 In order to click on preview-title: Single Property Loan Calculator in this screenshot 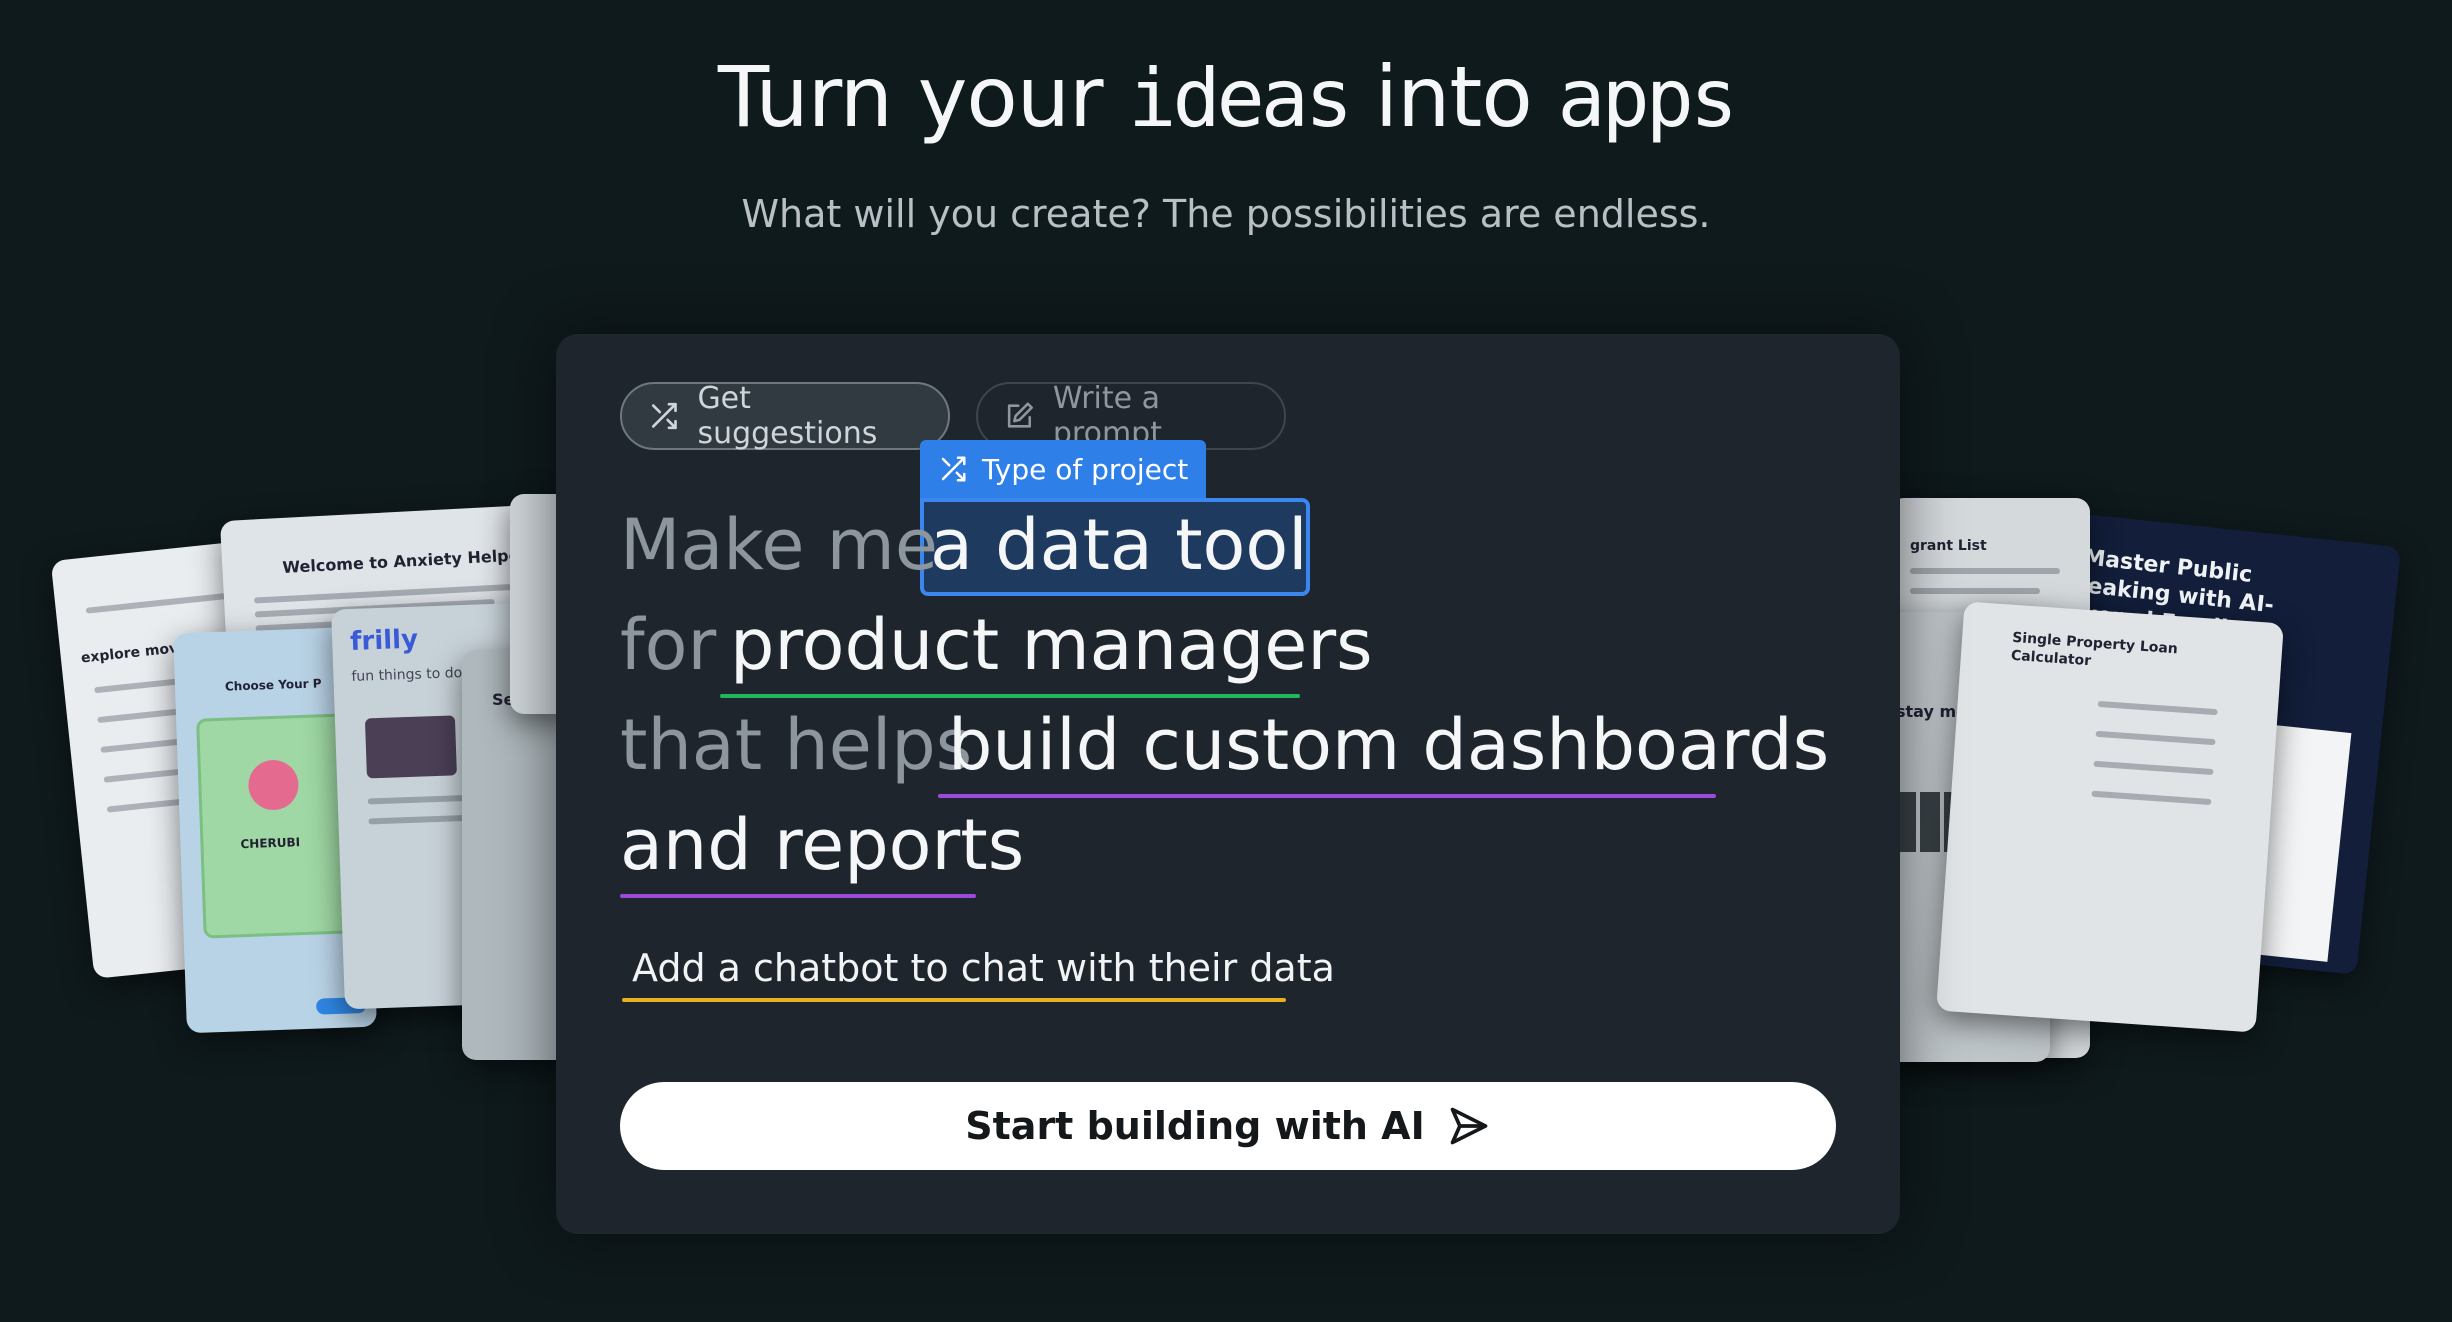, I will do `click(2094, 649)`.